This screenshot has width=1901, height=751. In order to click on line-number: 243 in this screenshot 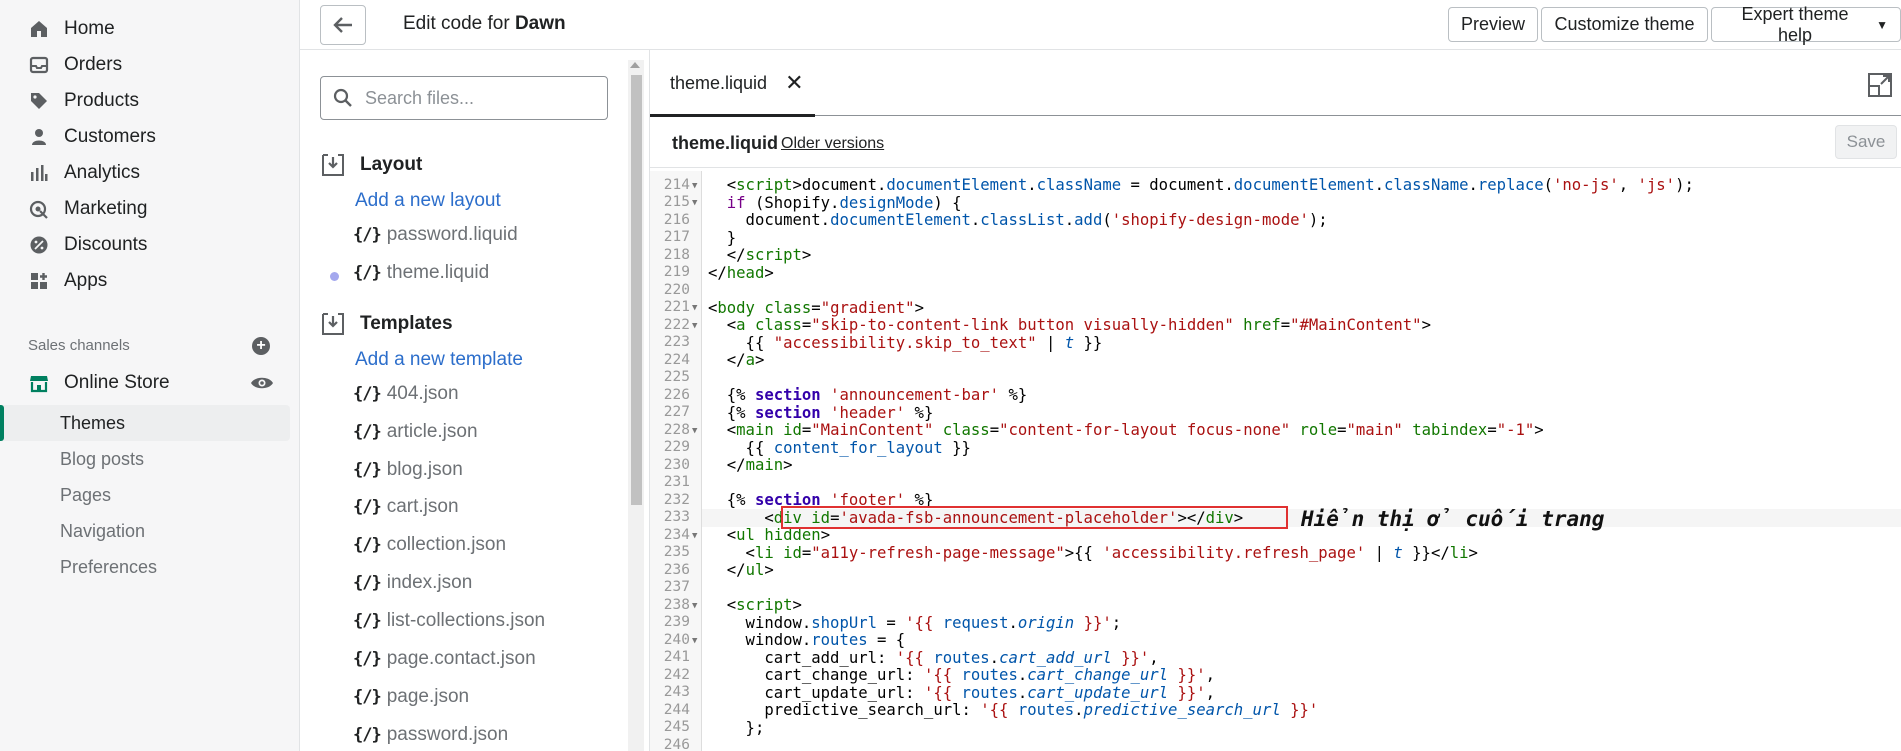, I will do `click(676, 692)`.